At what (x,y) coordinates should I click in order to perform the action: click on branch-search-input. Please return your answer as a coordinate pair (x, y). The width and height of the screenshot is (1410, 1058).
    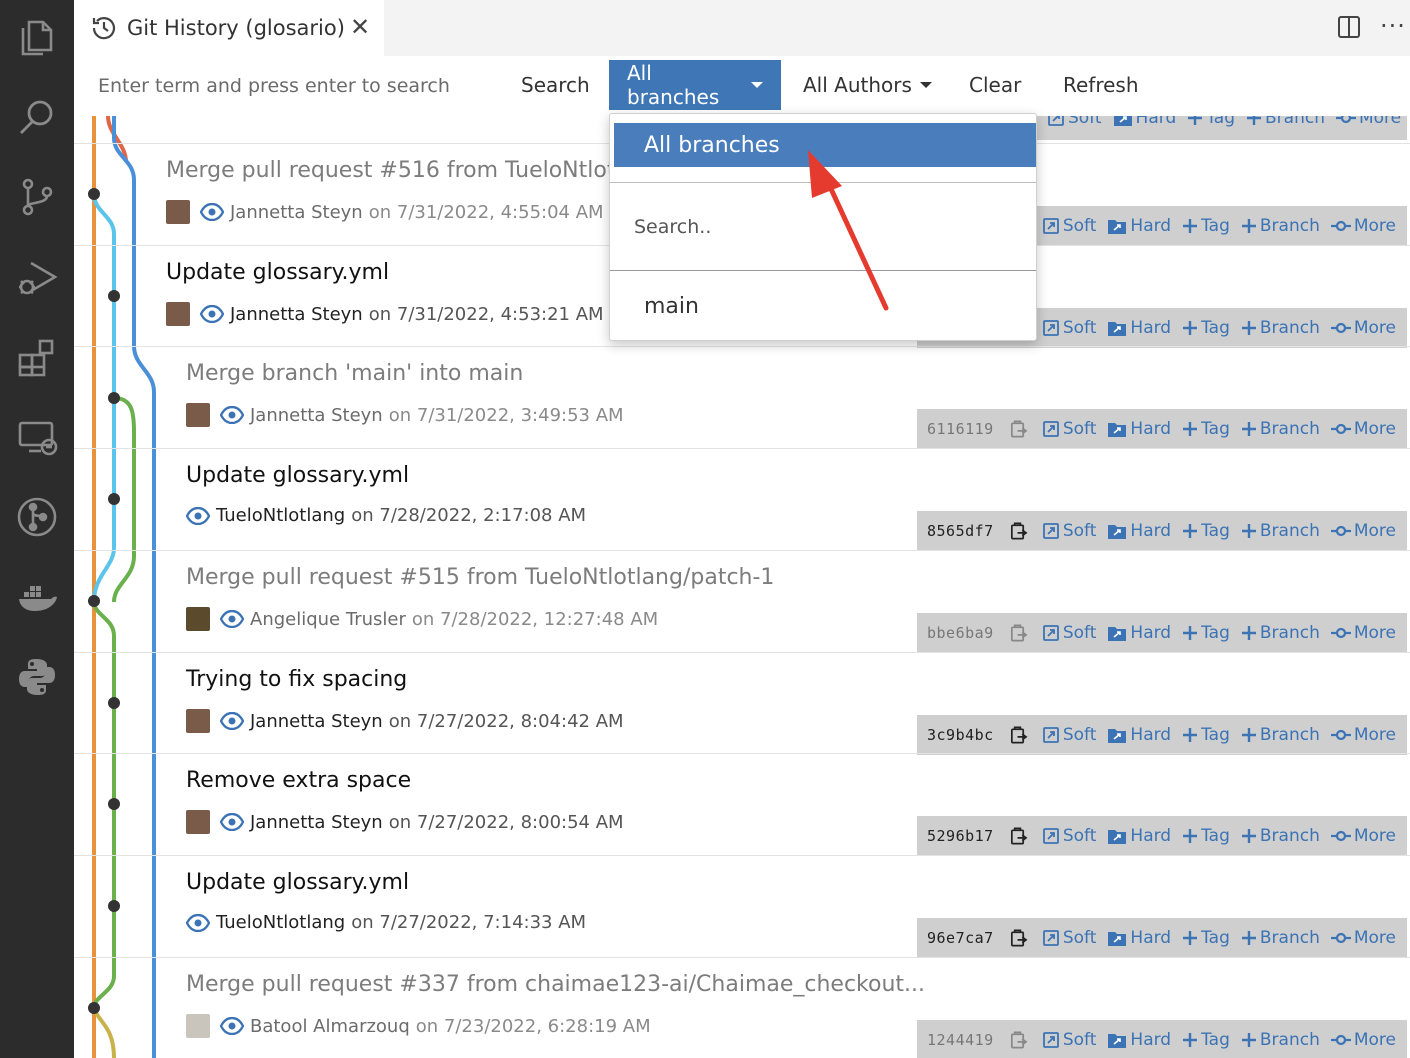
    Looking at the image, I should click on (824, 227).